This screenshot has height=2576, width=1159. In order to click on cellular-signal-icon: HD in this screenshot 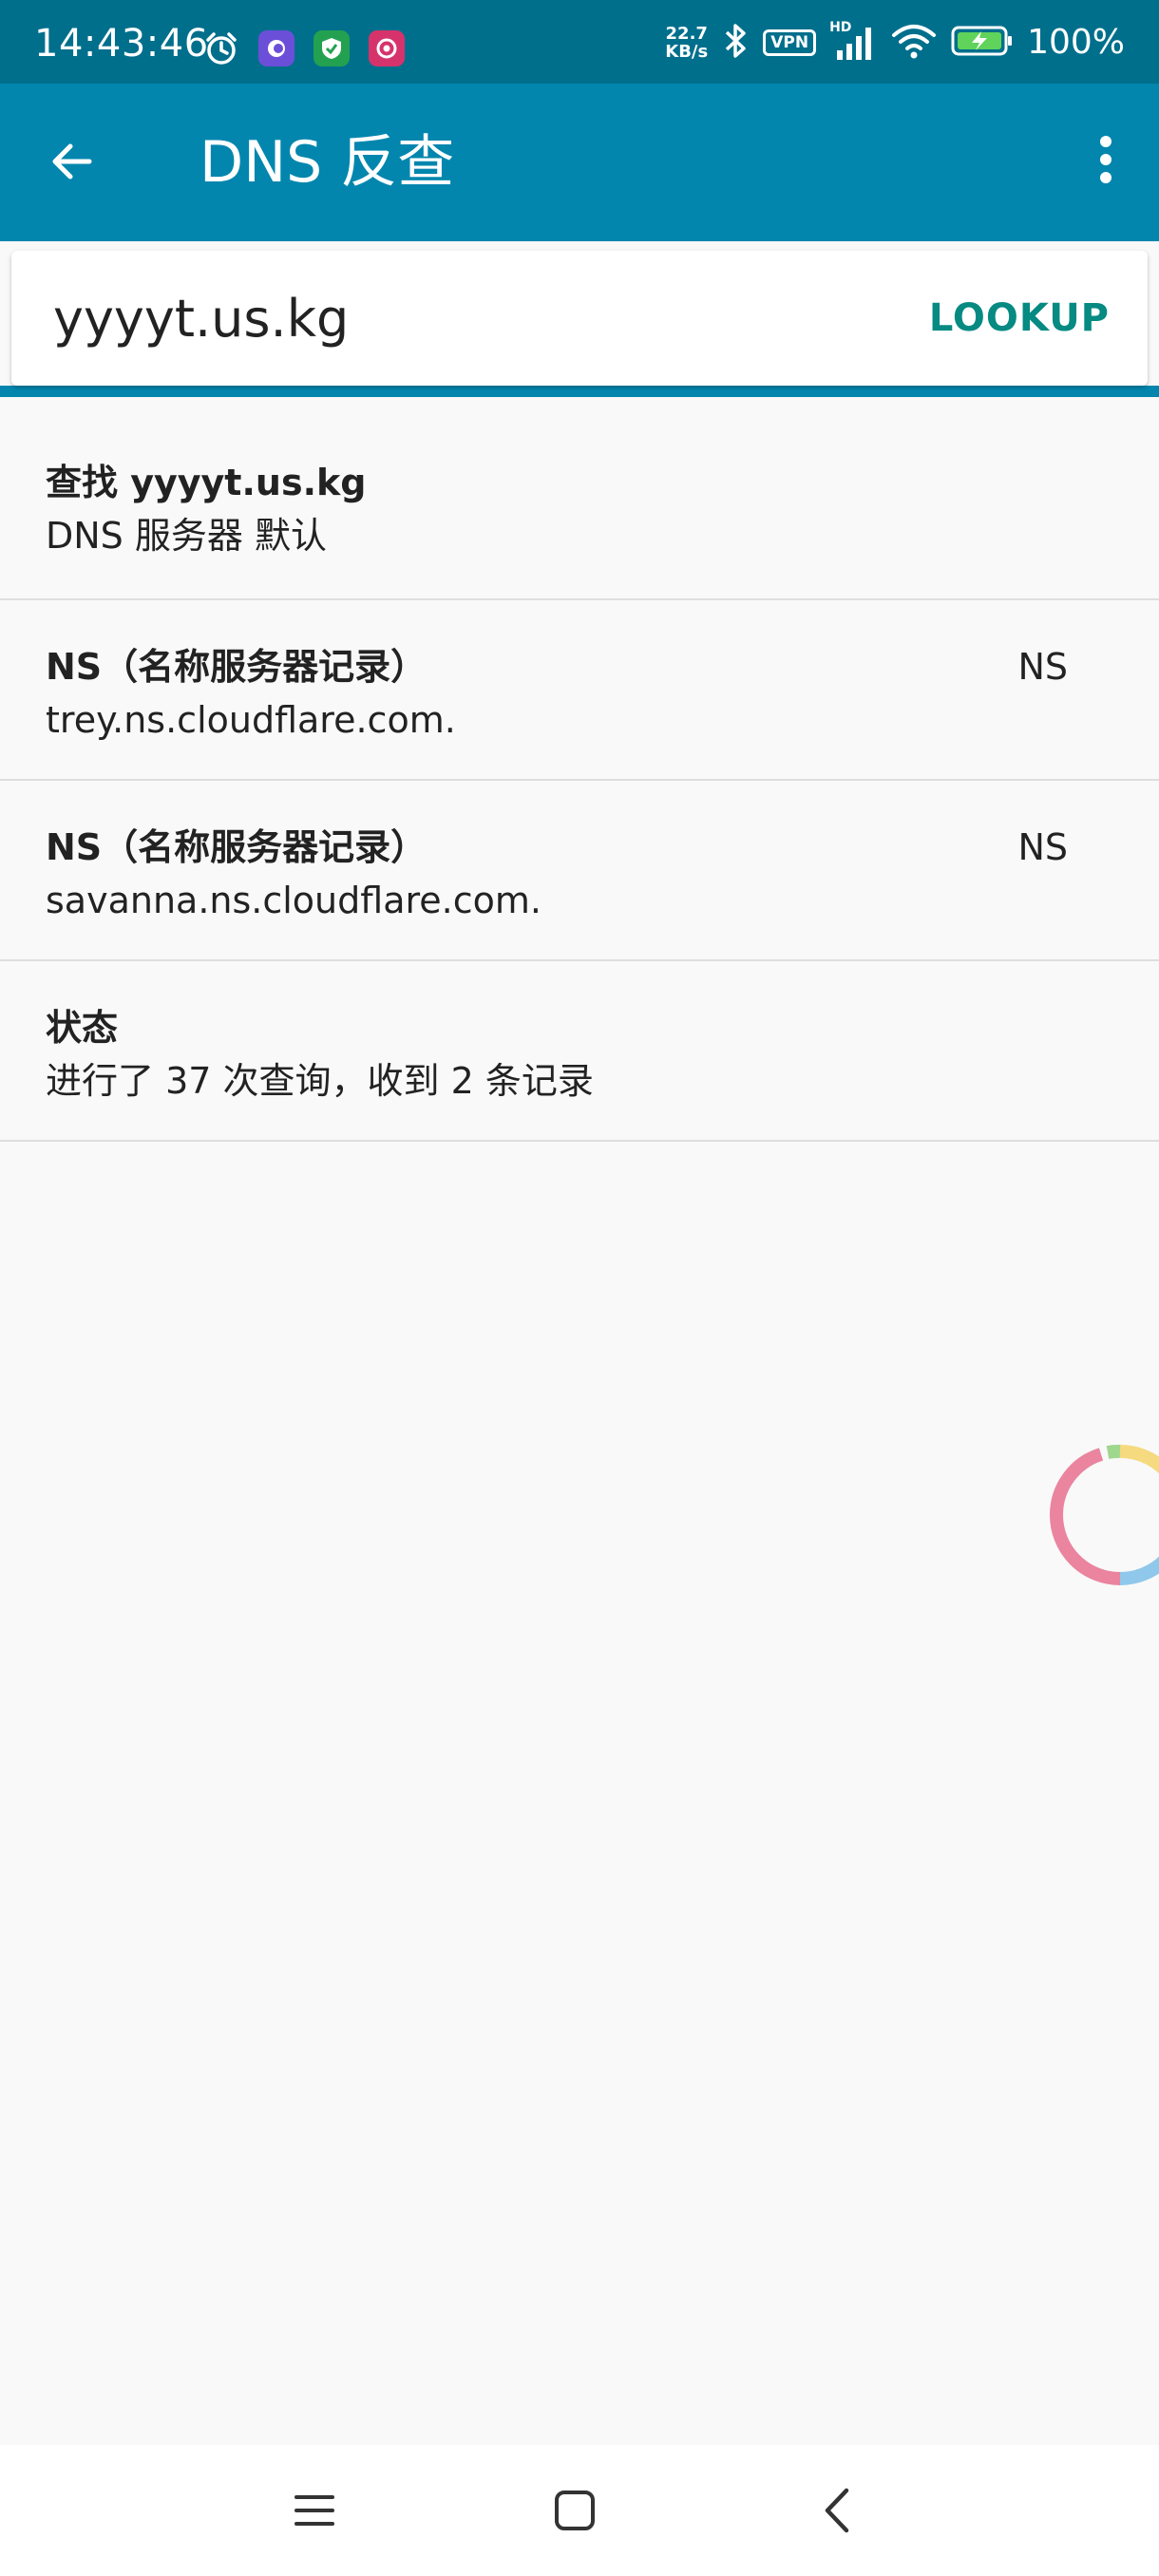, I will do `click(853, 41)`.